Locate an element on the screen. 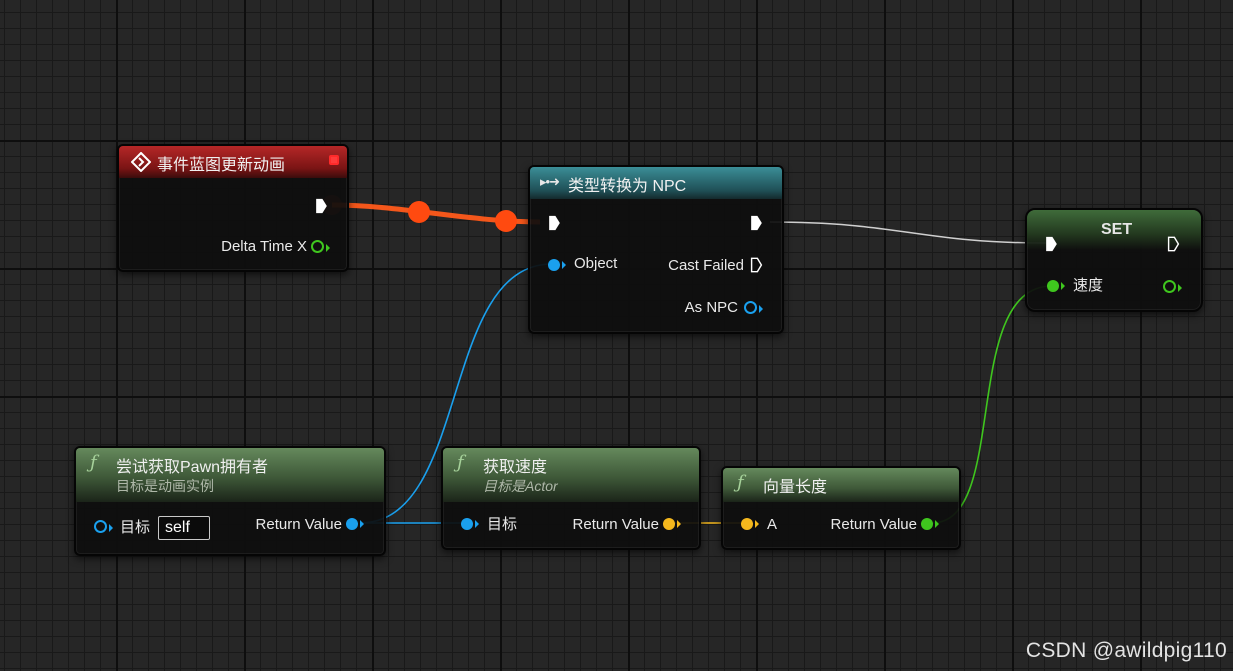 This screenshot has height=671, width=1233. as-npc-pin-row: As NPC is located at coordinates (711, 308).